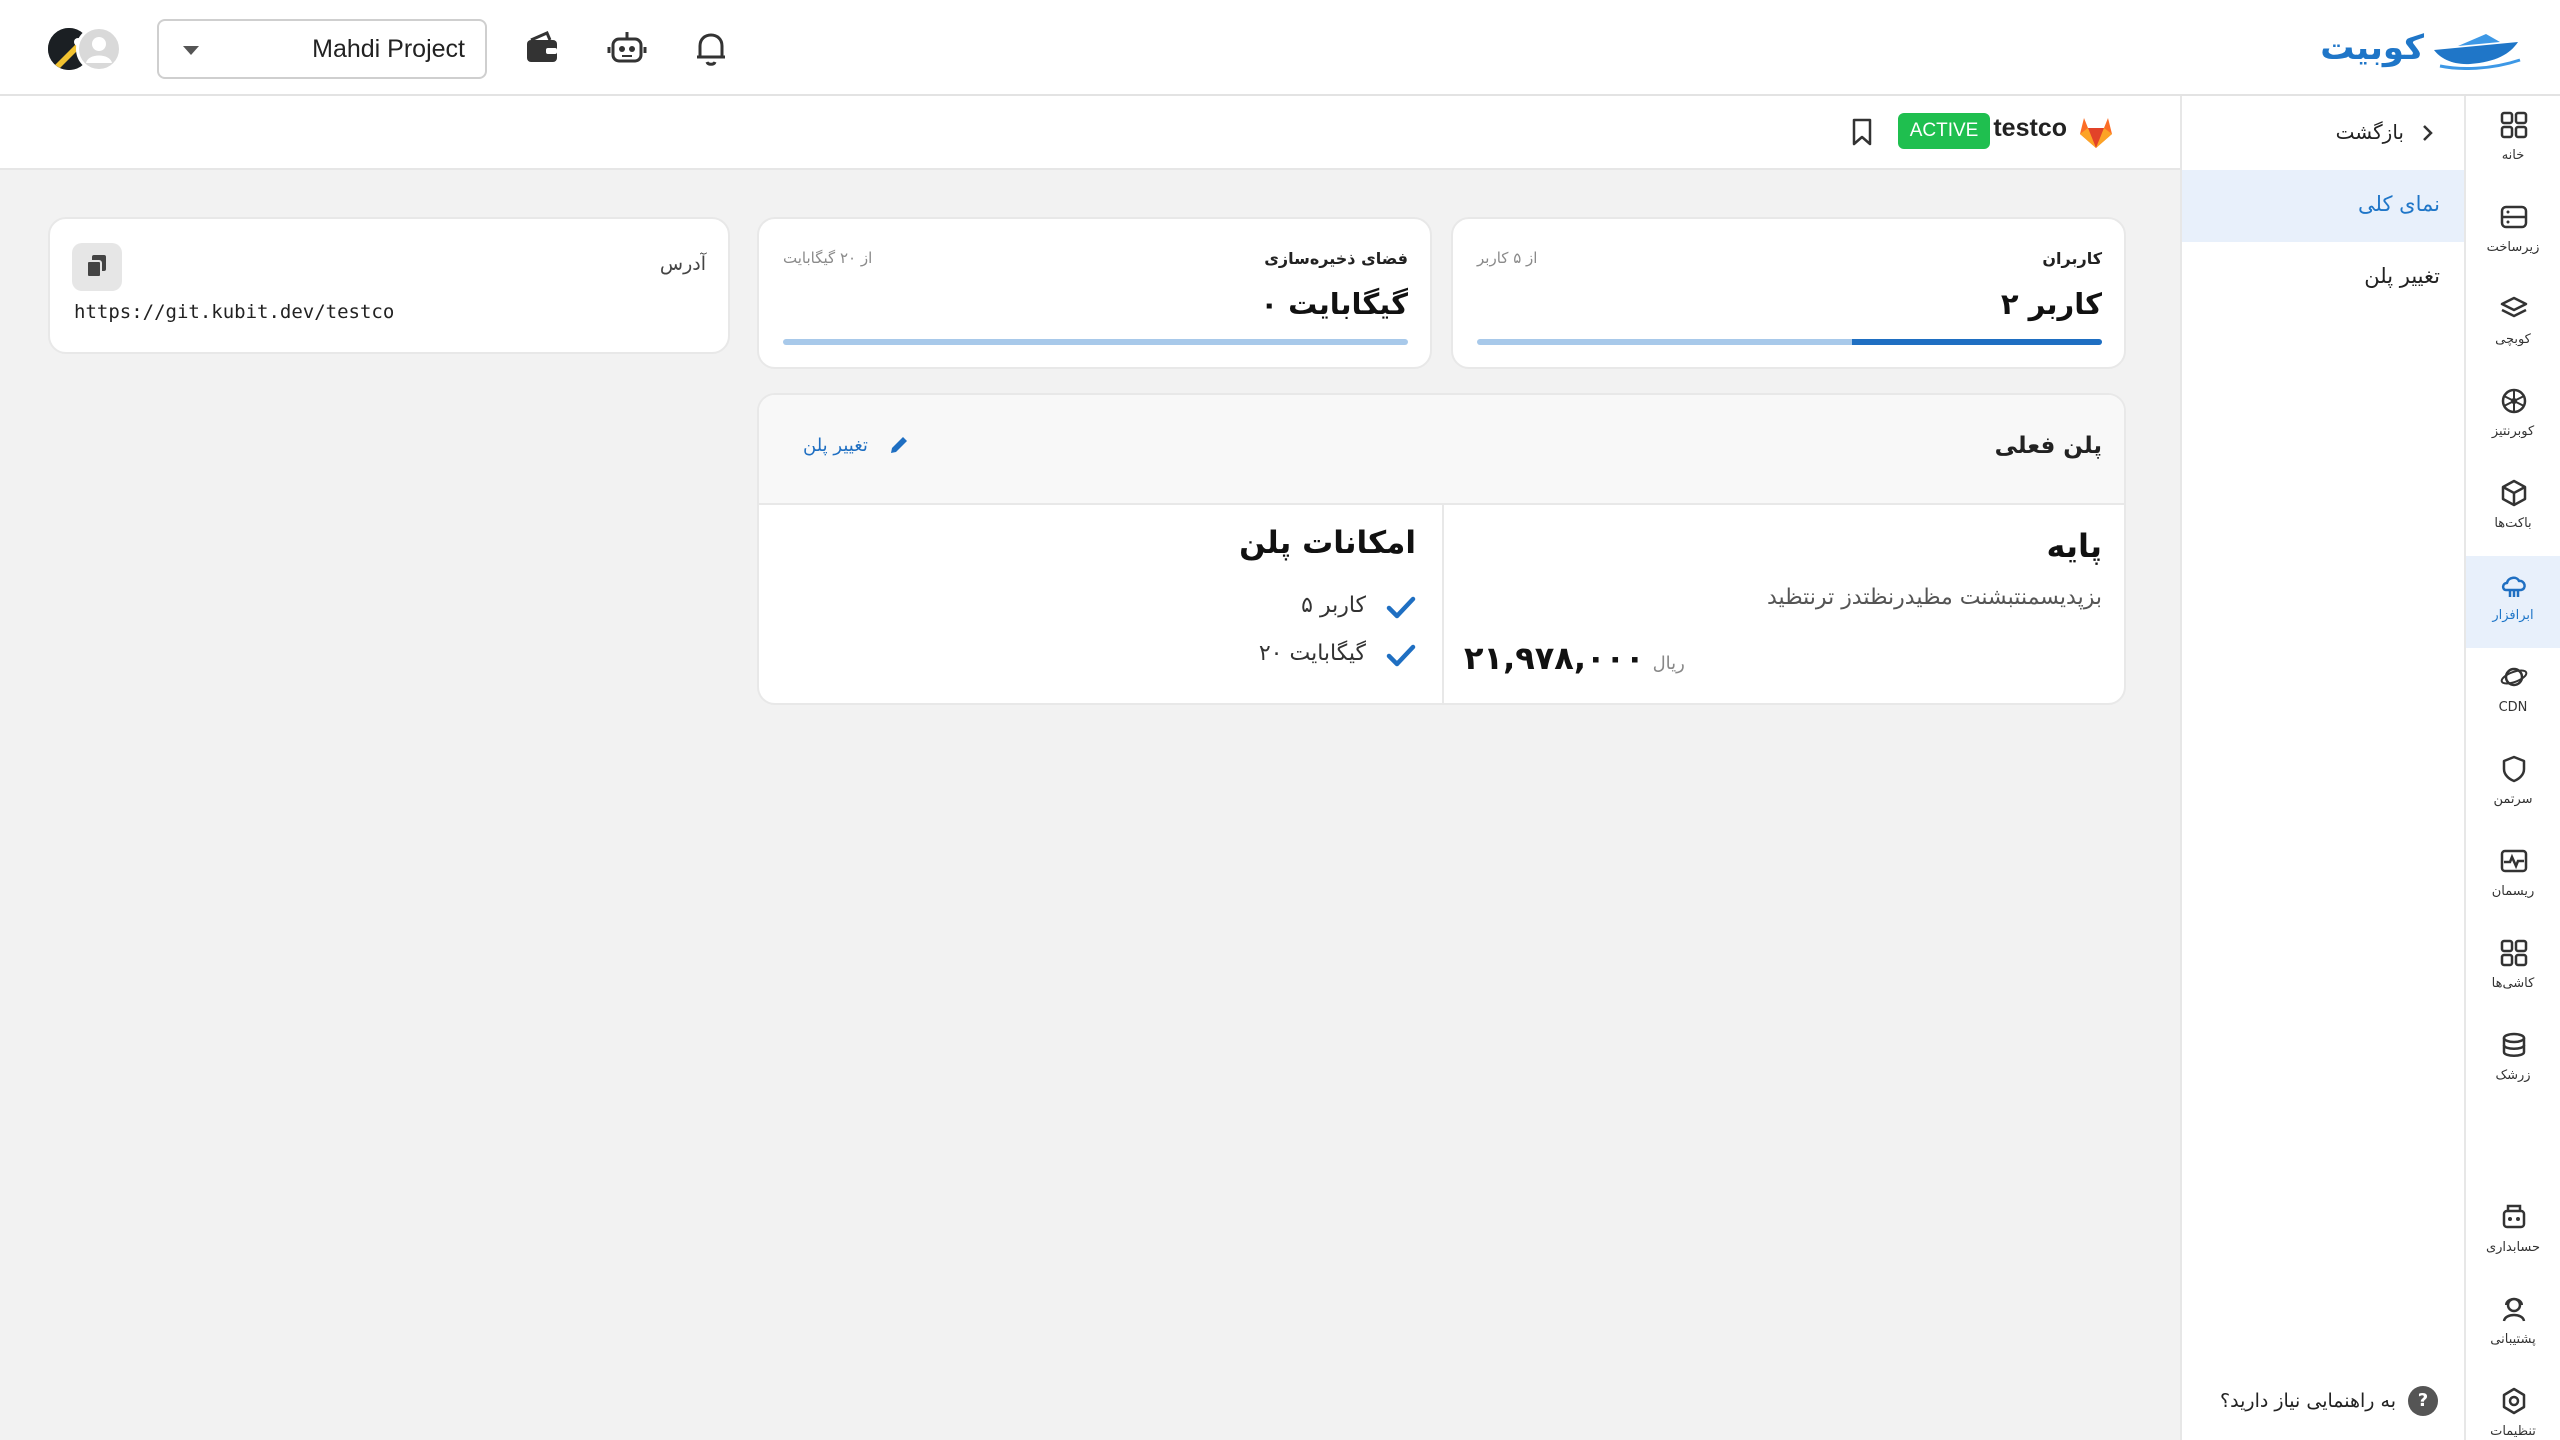 The width and height of the screenshot is (2560, 1440). What do you see at coordinates (2513, 234) in the screenshot?
I see `nav-item-infrastructure: زیرساخت` at bounding box center [2513, 234].